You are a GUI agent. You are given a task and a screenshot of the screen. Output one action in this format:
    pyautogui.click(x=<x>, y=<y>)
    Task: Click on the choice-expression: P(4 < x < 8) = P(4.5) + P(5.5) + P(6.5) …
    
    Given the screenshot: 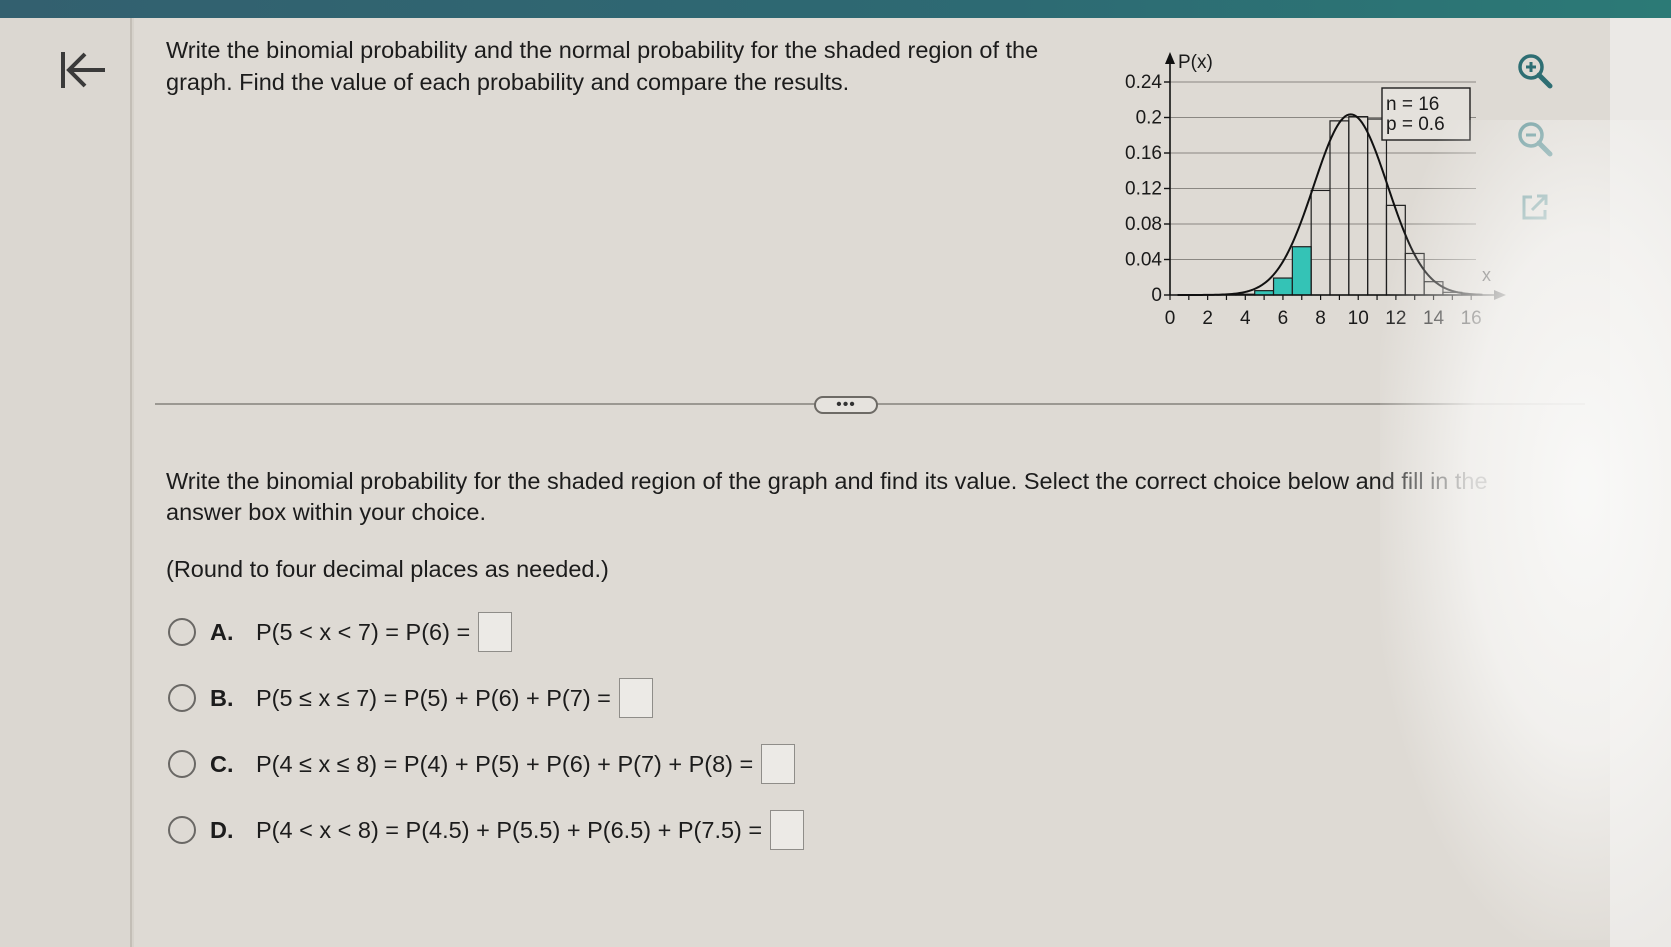 What is the action you would take?
    pyautogui.click(x=509, y=829)
    